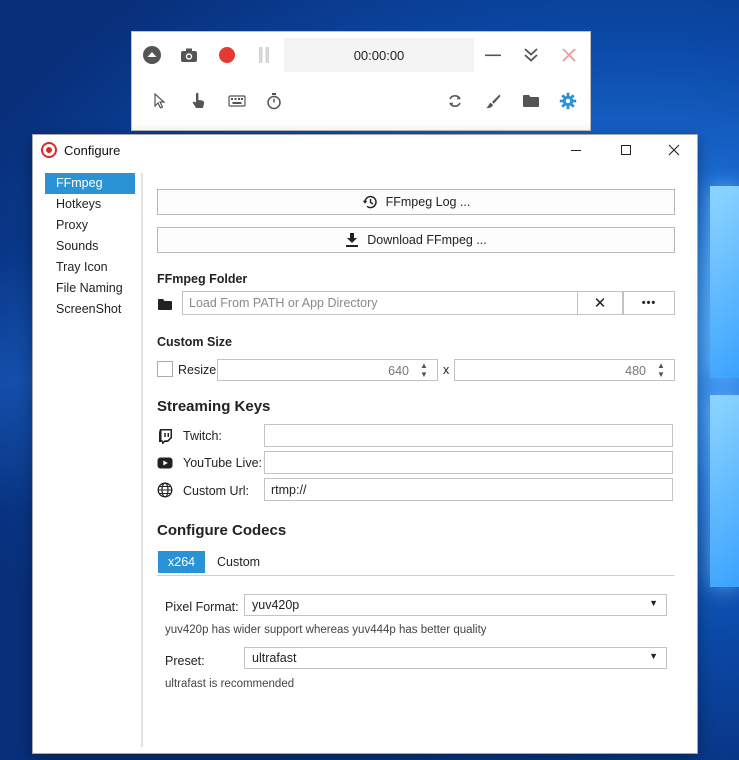 Image resolution: width=739 pixels, height=760 pixels. Describe the element at coordinates (635, 371) in the screenshot. I see `height-value: 480` at that location.